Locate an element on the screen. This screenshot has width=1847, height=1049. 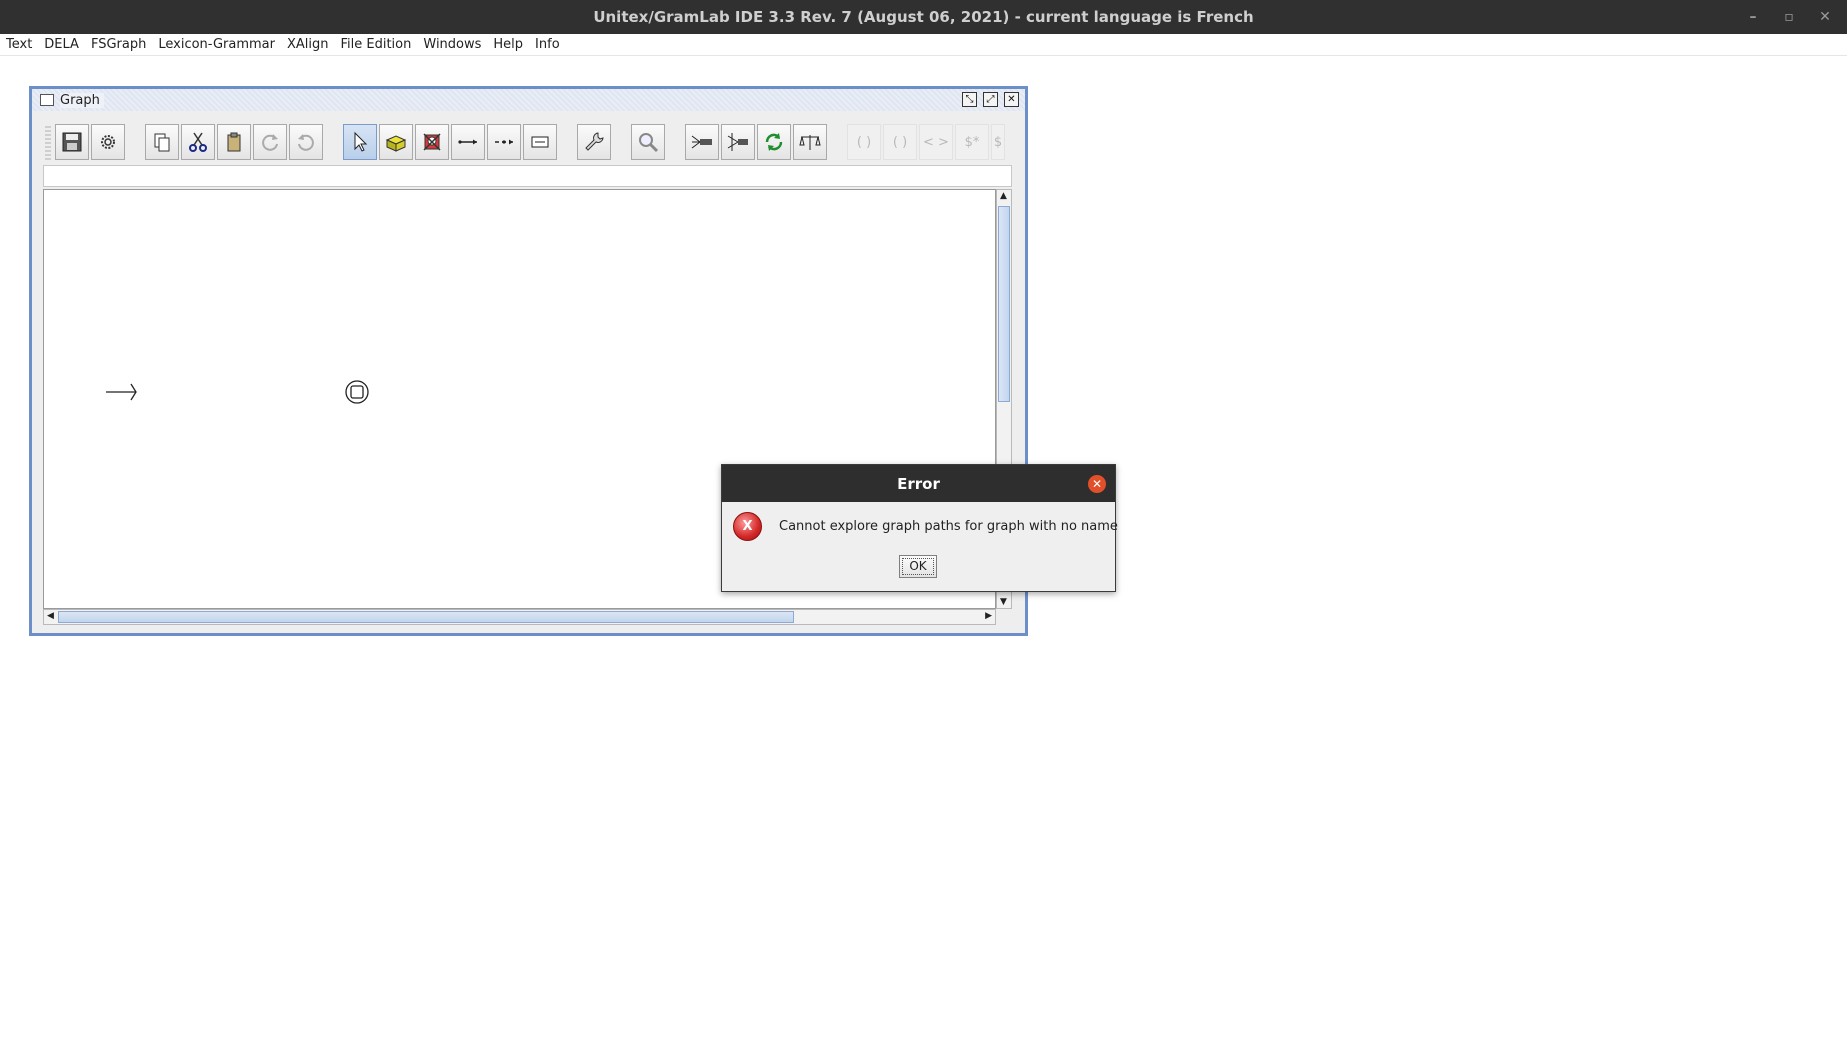
undo-icon is located at coordinates (306, 142).